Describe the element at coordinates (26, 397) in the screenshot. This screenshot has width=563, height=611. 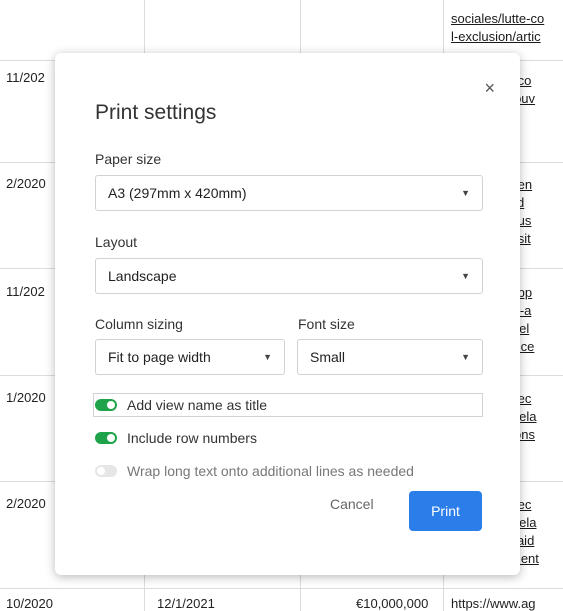
I see `table-cell-date: 1/2020` at that location.